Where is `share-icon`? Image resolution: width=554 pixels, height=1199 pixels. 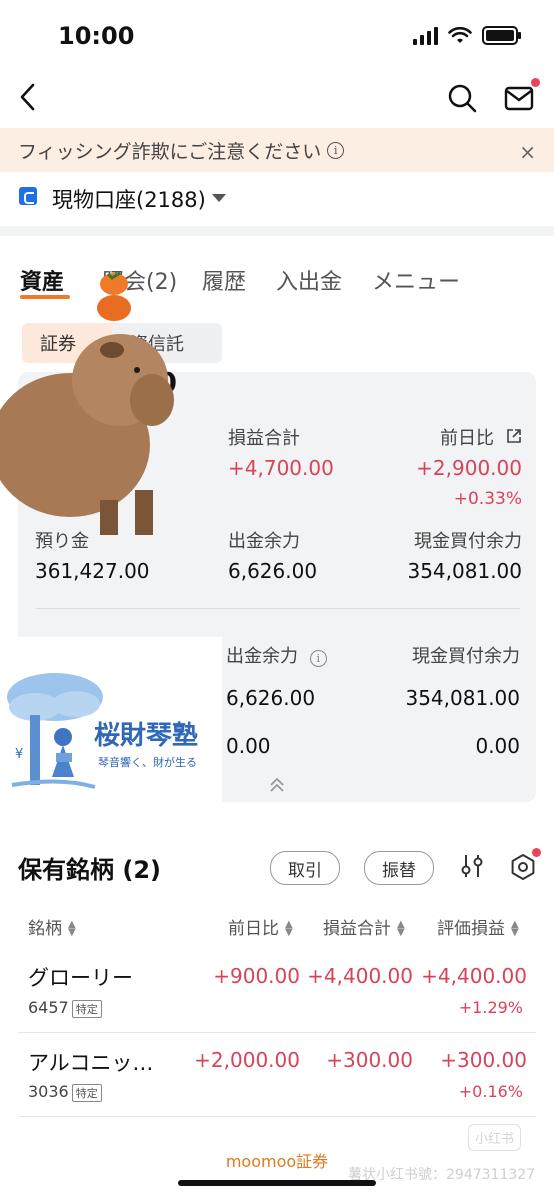 share-icon is located at coordinates (514, 436).